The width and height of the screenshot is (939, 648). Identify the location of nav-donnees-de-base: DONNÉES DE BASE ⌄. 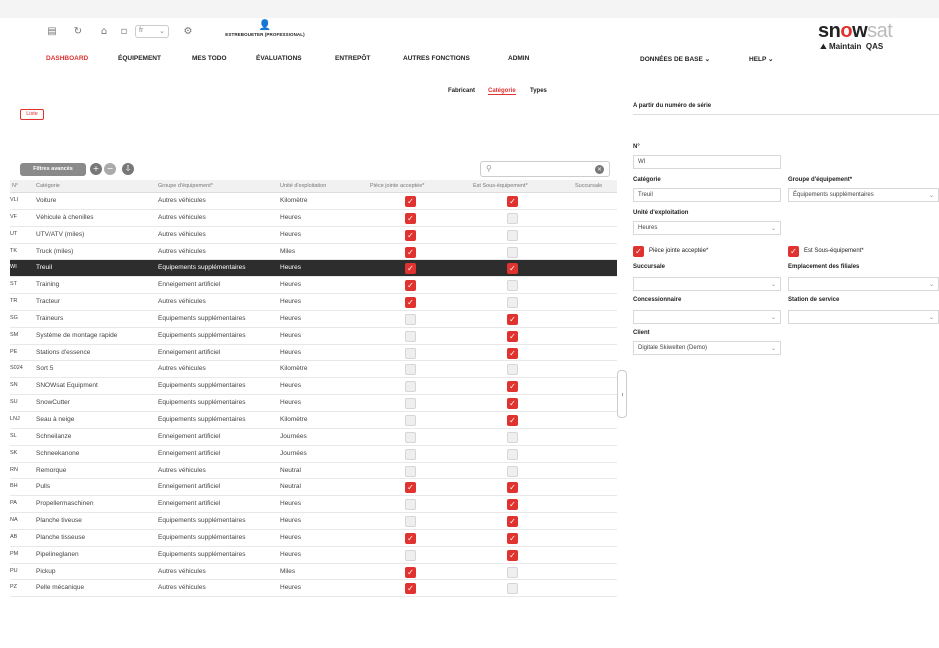
(675, 59).